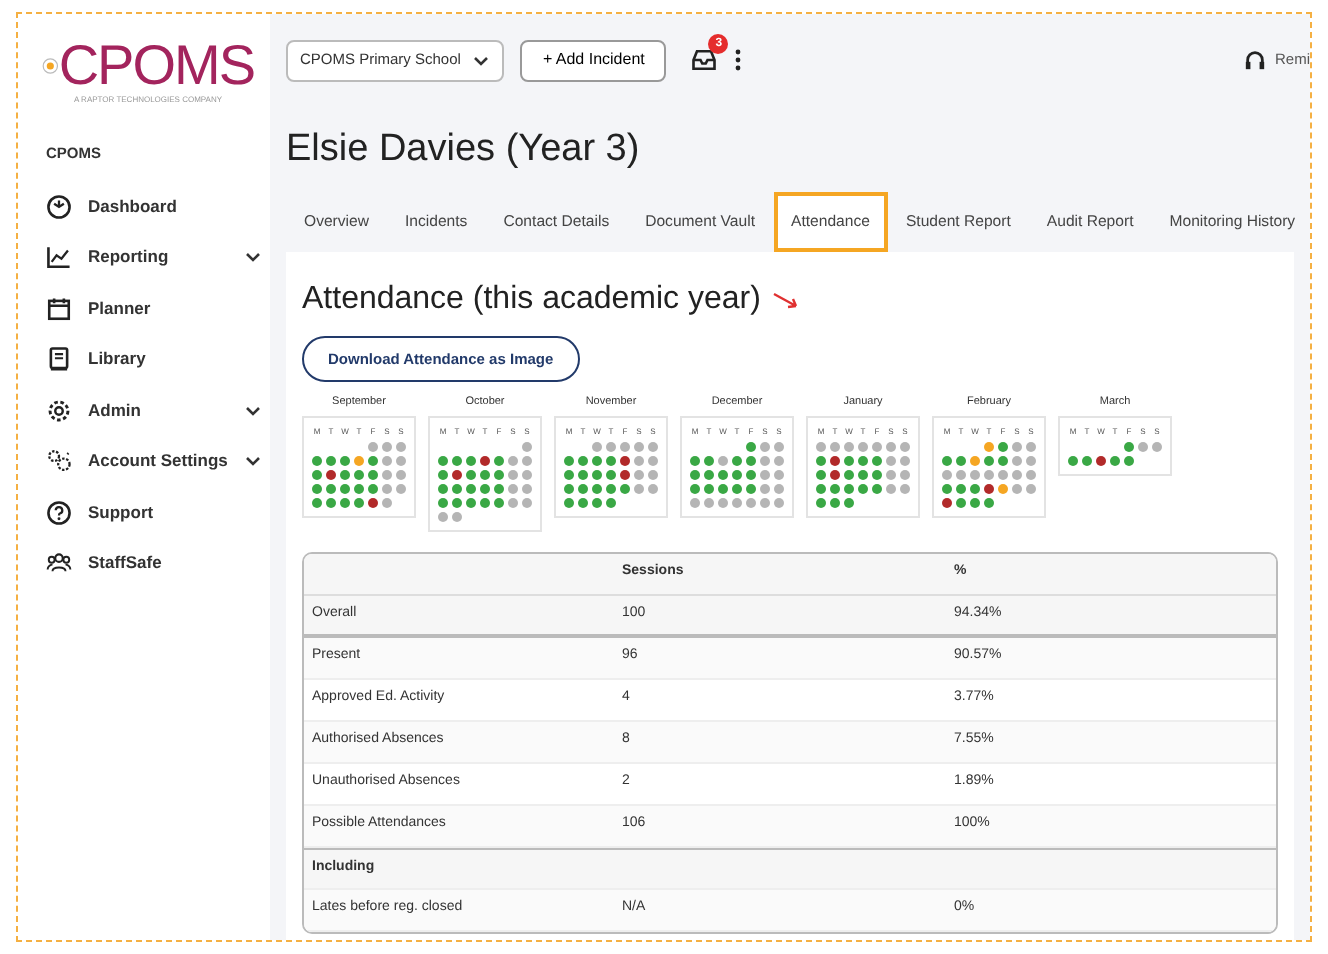 The width and height of the screenshot is (1328, 954). I want to click on book-icon, so click(59, 359).